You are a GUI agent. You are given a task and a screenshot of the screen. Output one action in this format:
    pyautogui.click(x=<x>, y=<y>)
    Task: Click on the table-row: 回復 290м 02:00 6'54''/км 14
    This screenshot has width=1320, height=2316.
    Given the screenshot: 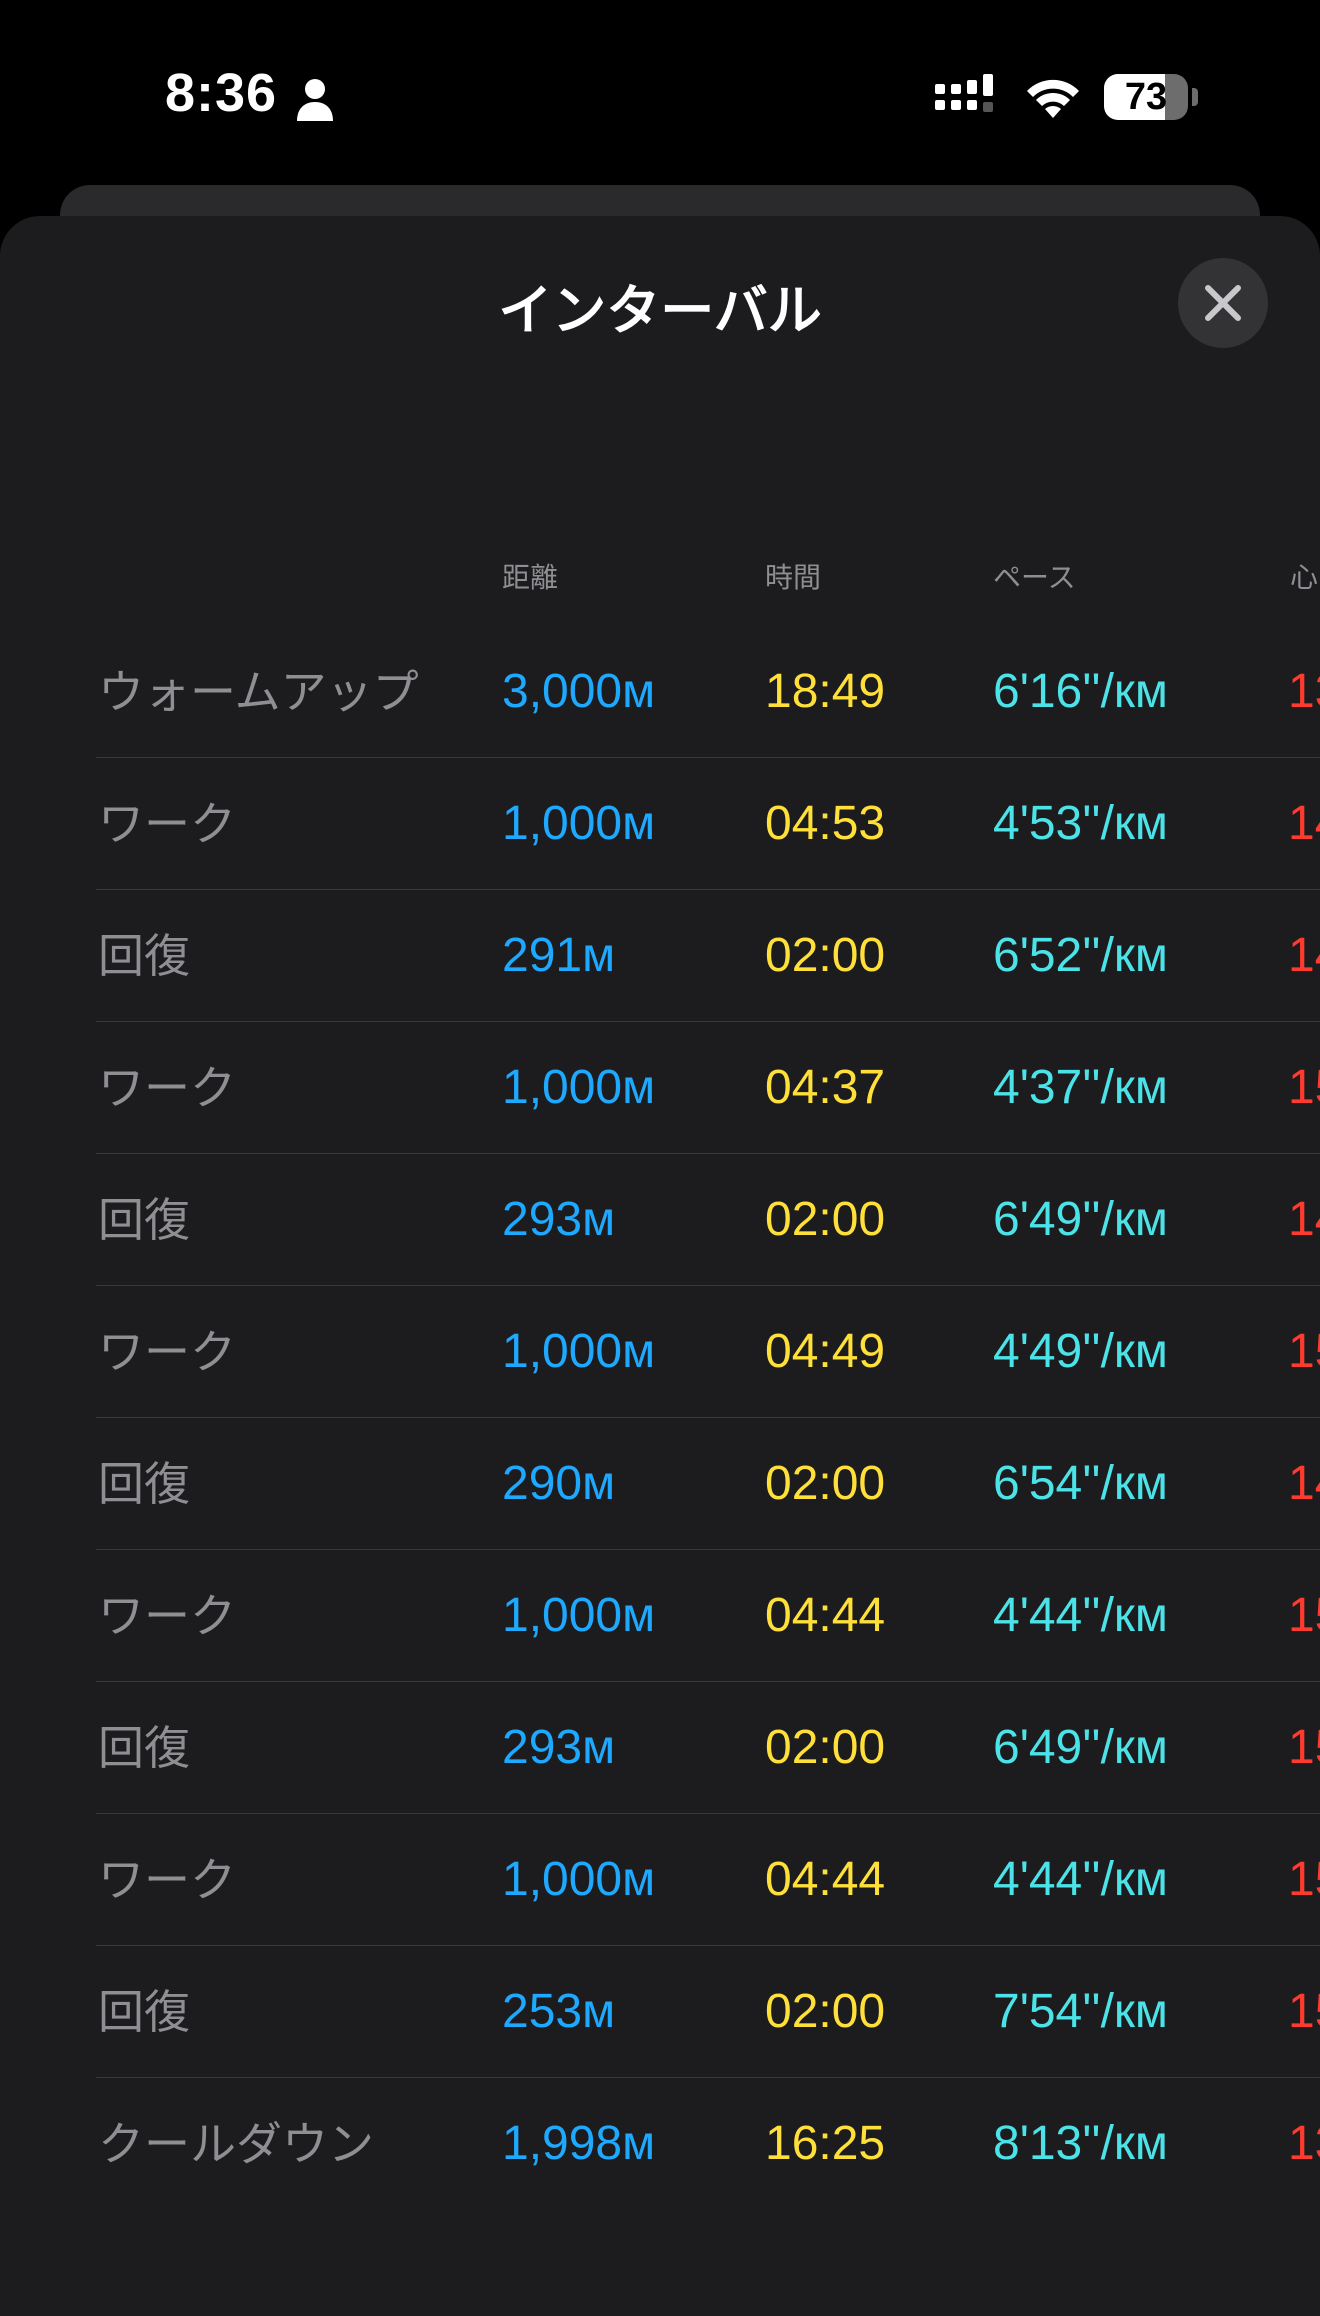 What is the action you would take?
    pyautogui.click(x=660, y=1484)
    